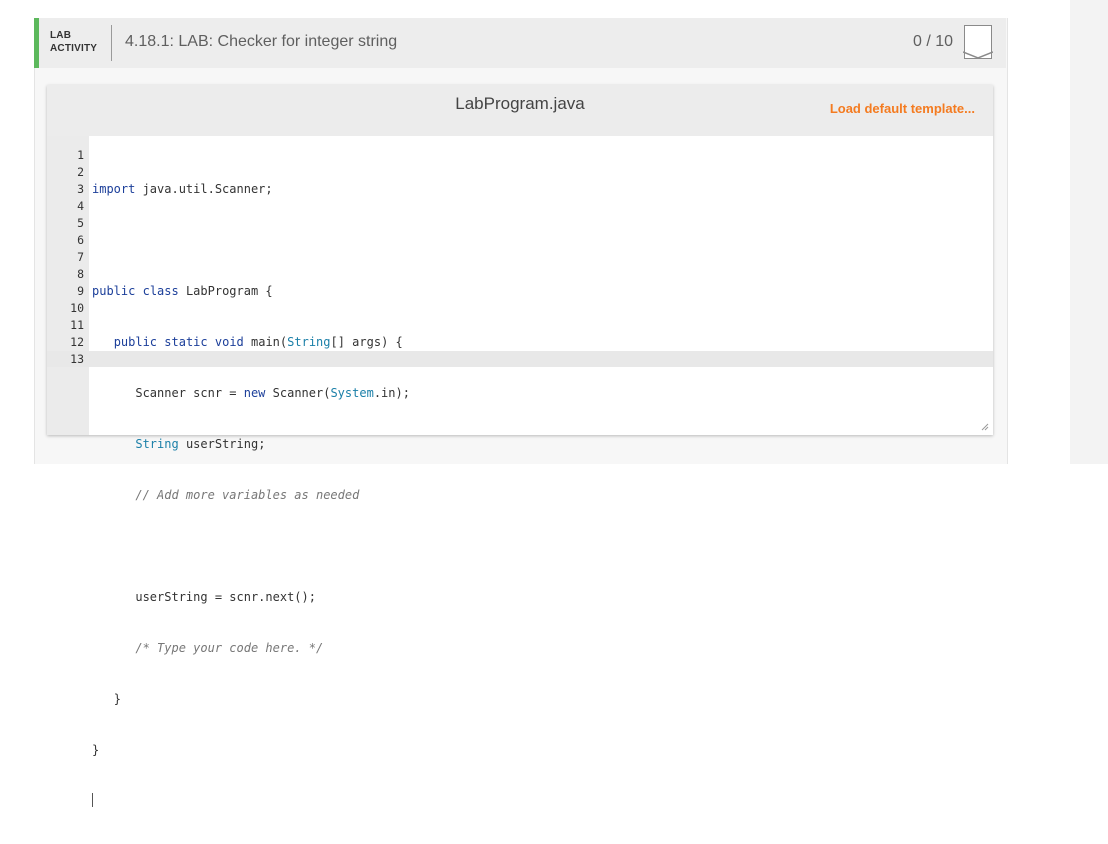  I want to click on line-number: 13, so click(77, 359).